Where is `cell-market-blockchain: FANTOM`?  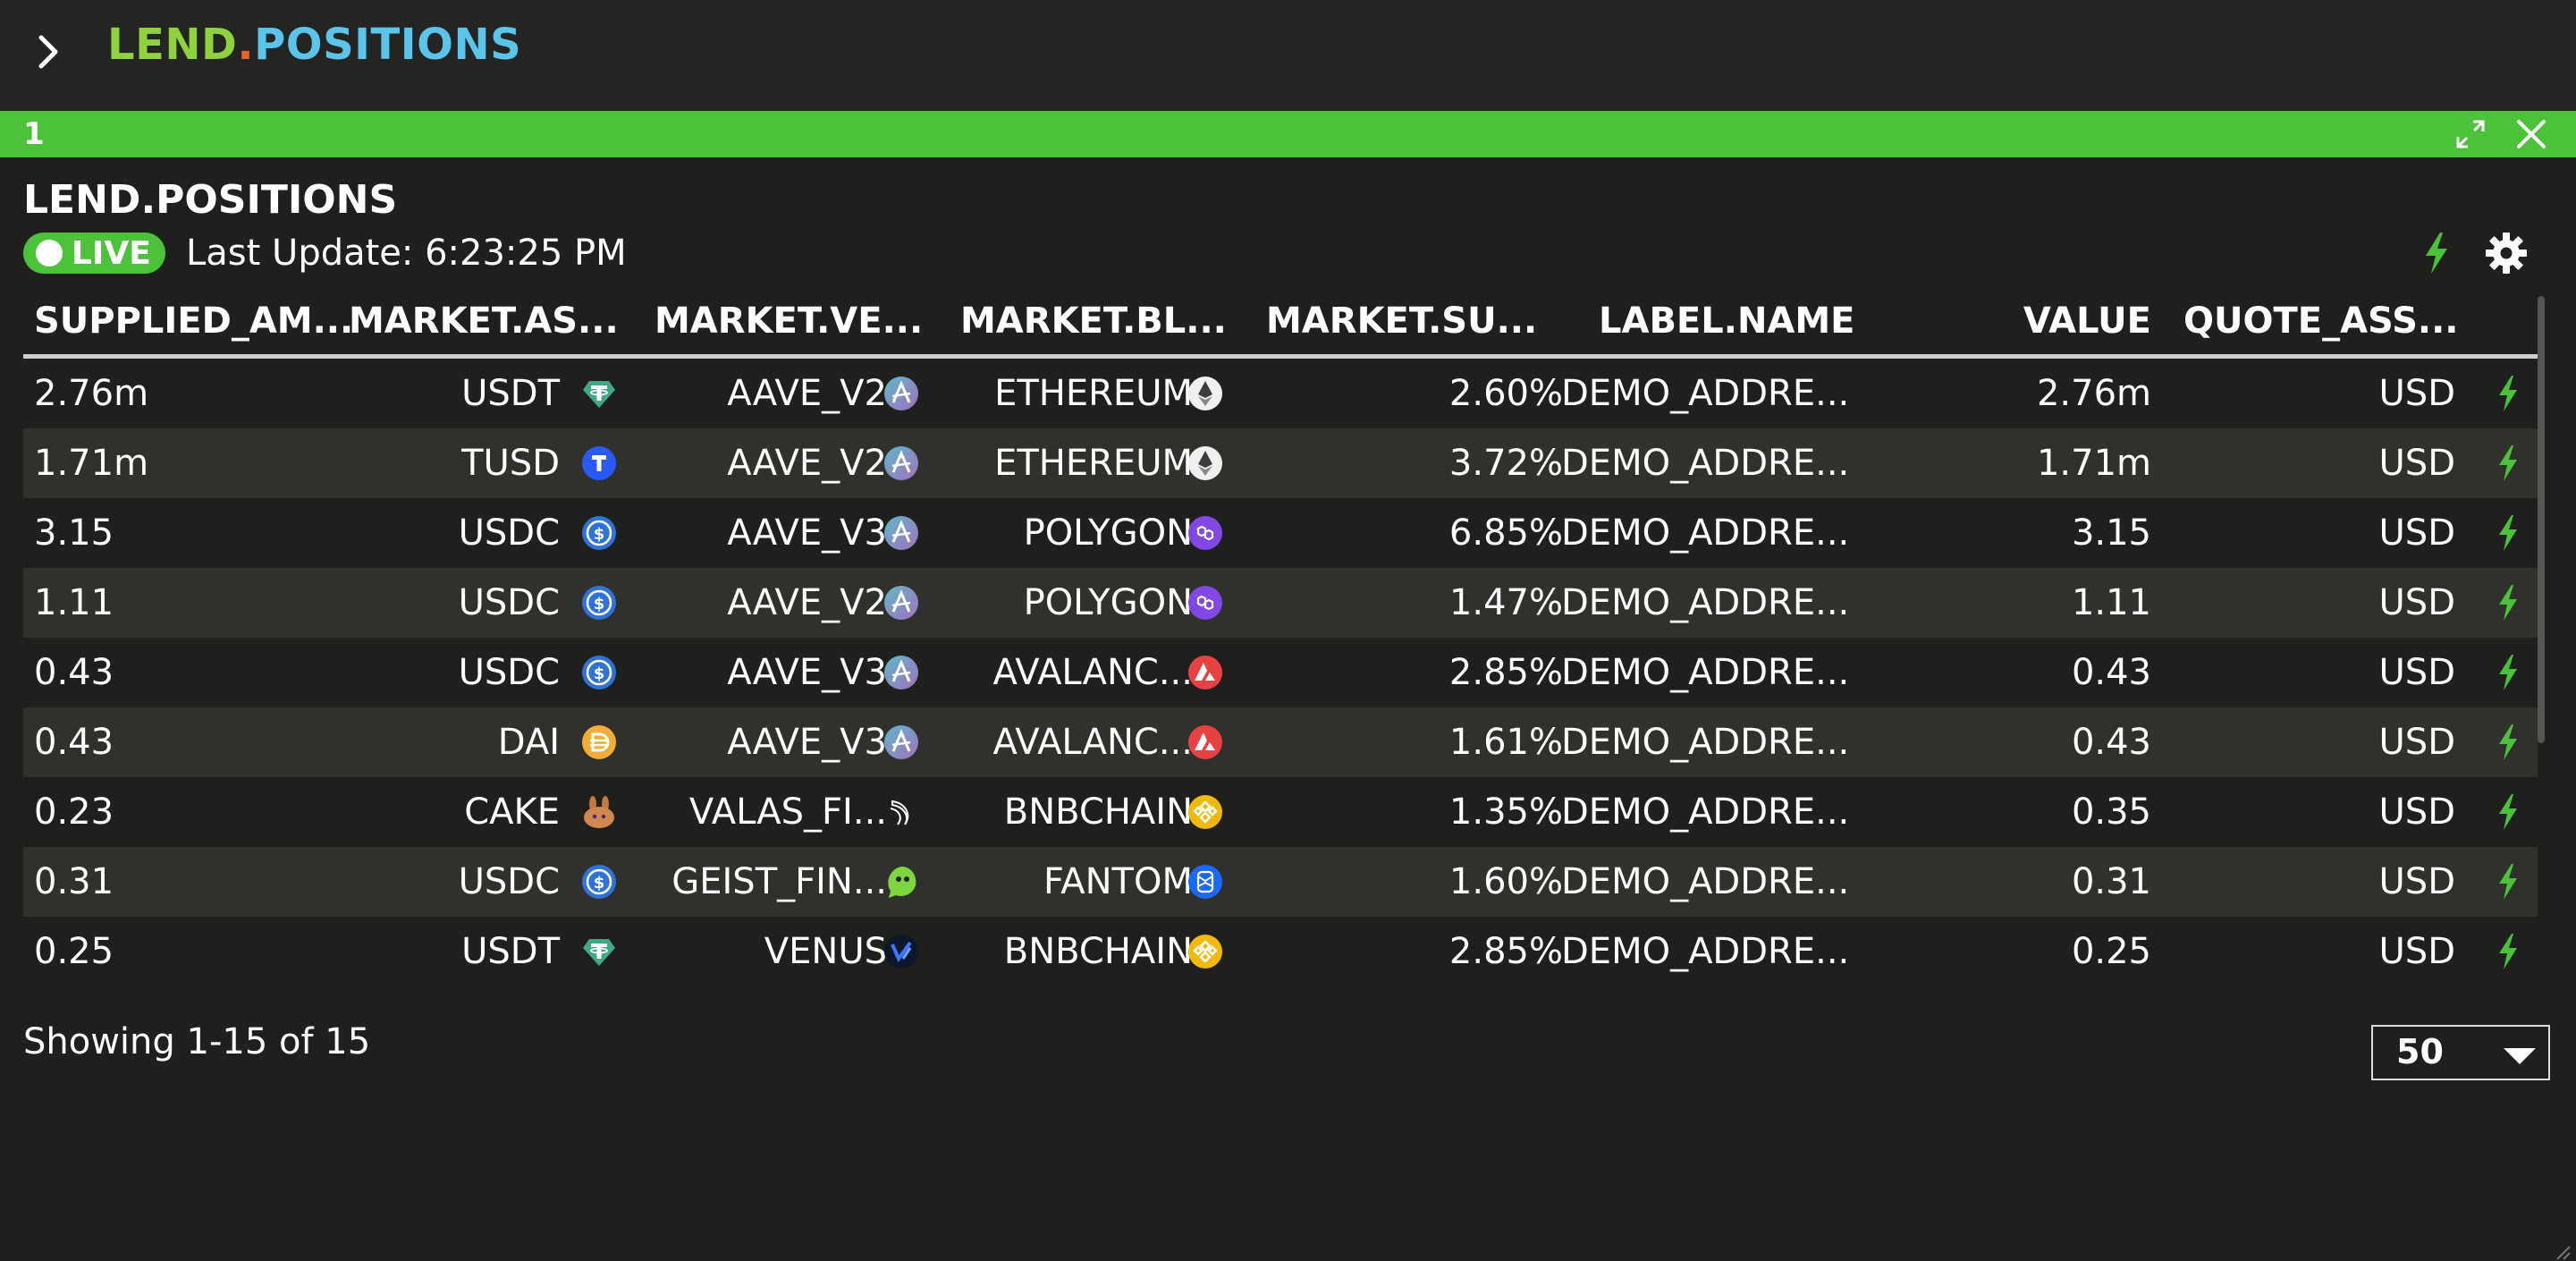
cell-market-blockchain: FANTOM is located at coordinates (1118, 882).